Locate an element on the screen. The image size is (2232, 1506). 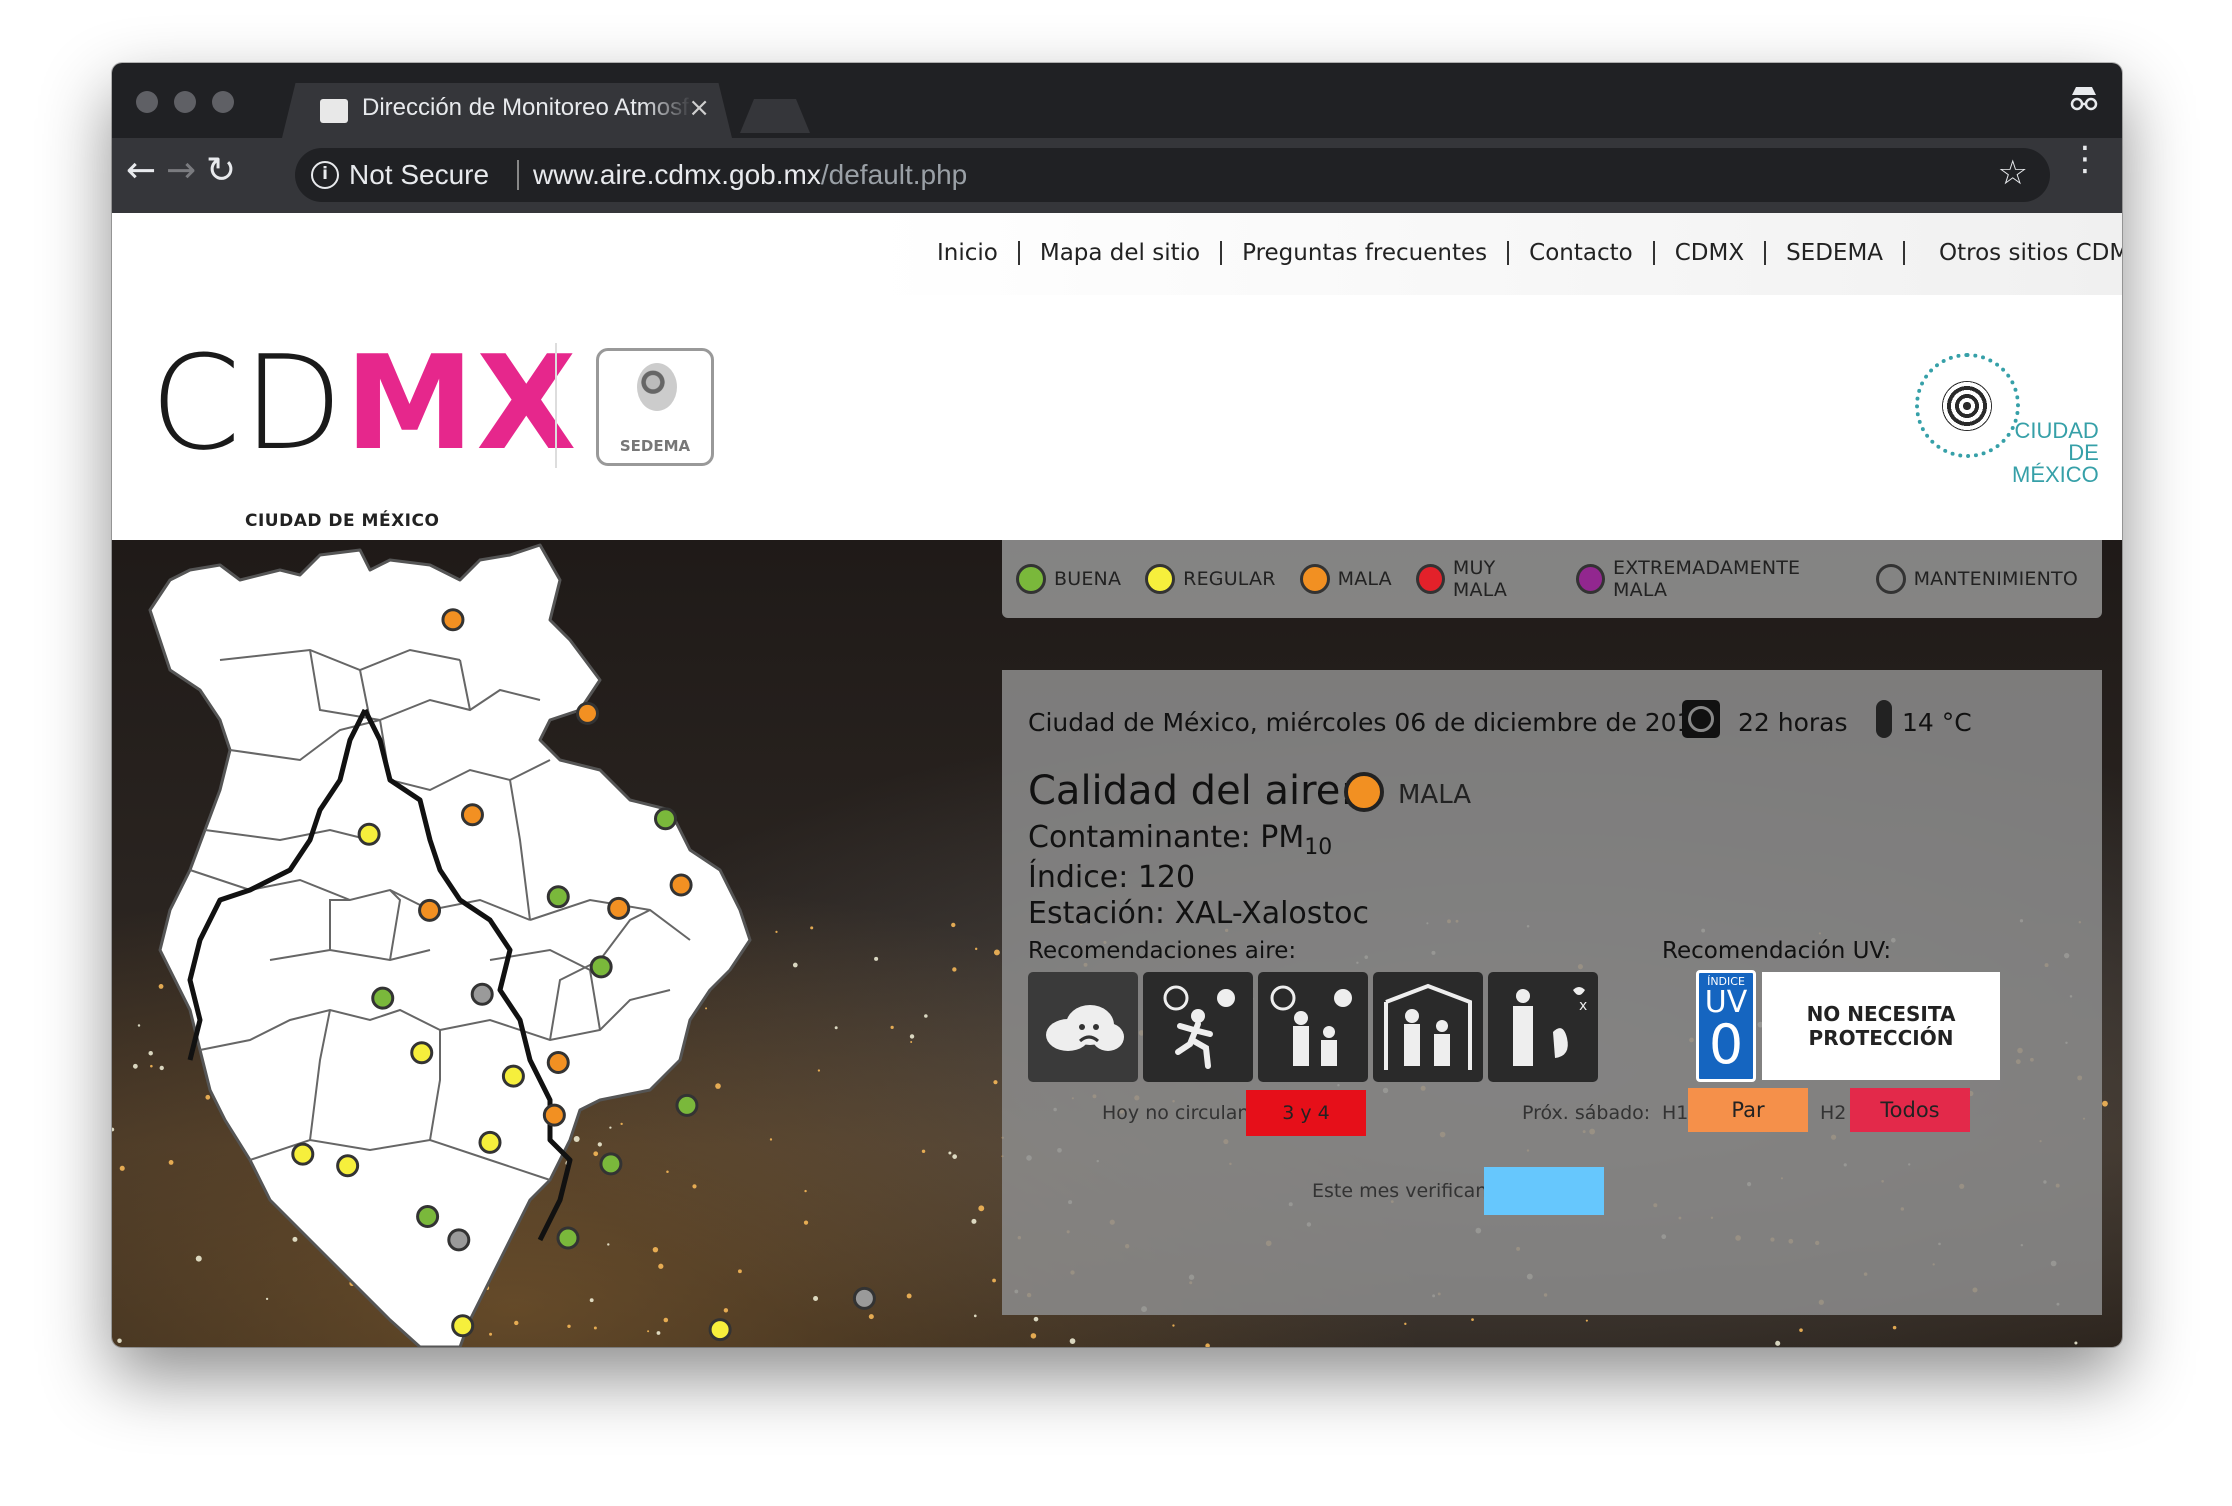
svg-text: x is located at coordinates (1583, 1006).